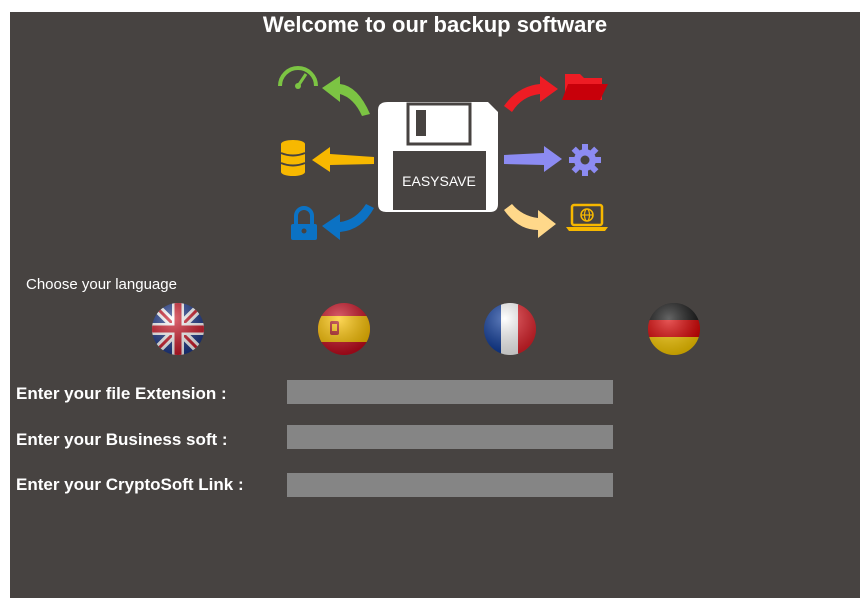  I want to click on english-flag-icon, so click(178, 329).